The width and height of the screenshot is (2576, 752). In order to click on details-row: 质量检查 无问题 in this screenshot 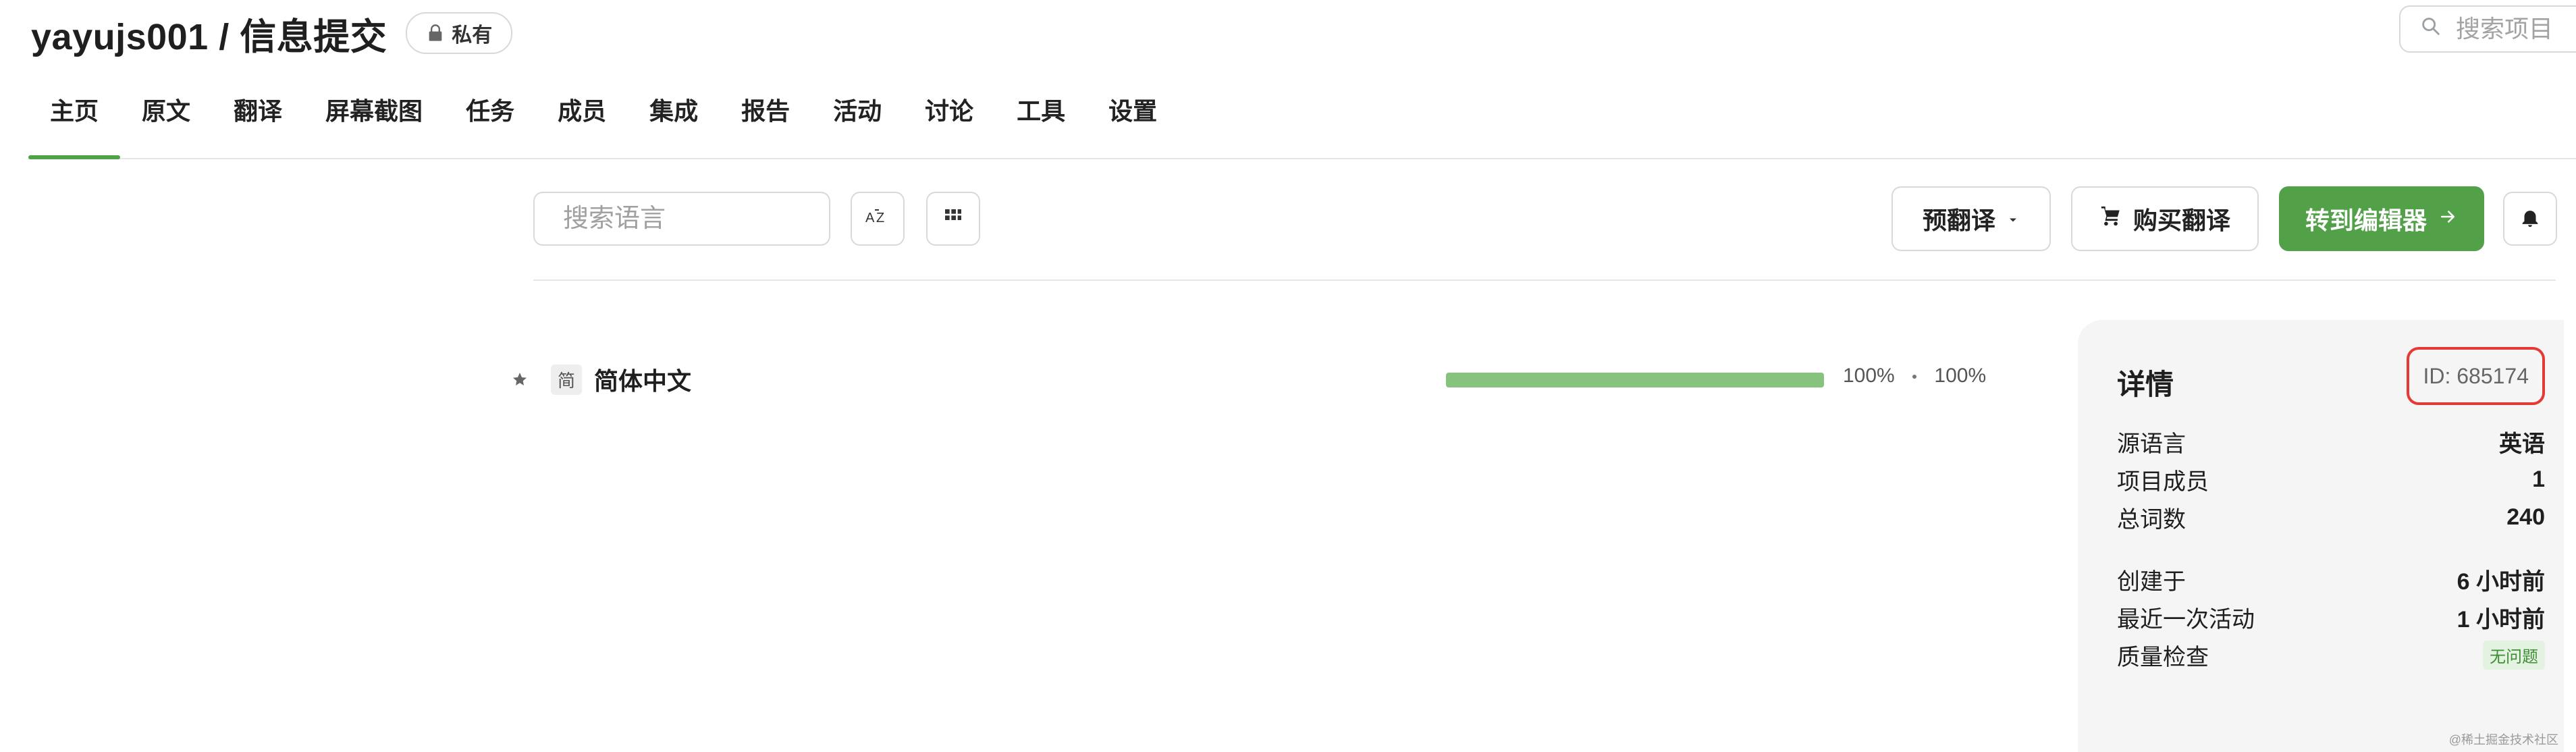, I will do `click(2331, 655)`.